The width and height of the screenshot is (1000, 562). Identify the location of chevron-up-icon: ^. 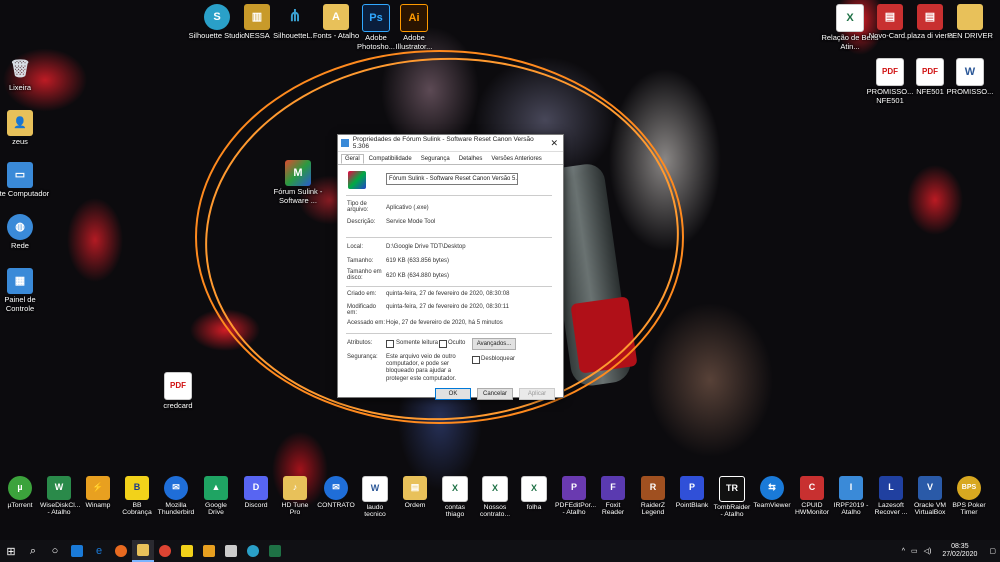
(903, 551).